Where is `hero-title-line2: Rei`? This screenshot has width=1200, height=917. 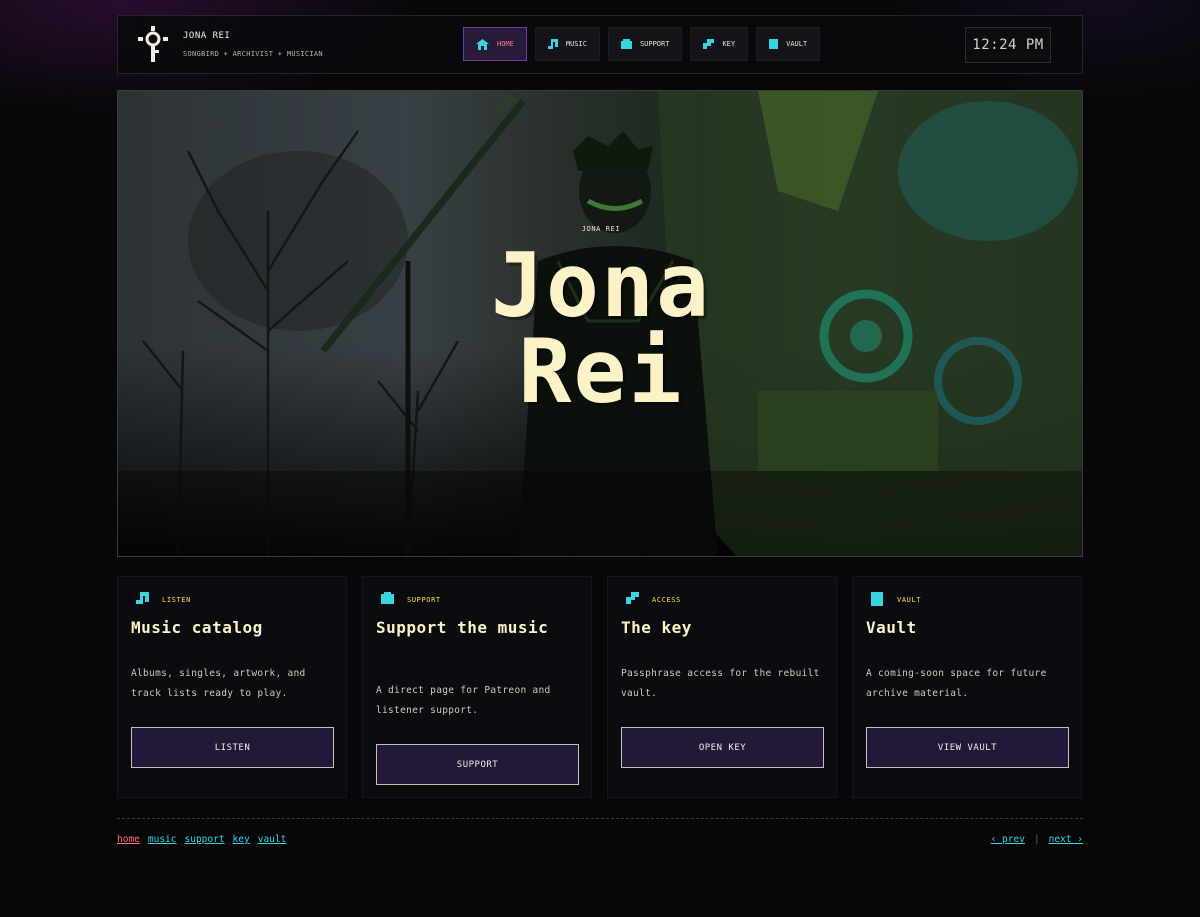 hero-title-line2: Rei is located at coordinates (601, 371).